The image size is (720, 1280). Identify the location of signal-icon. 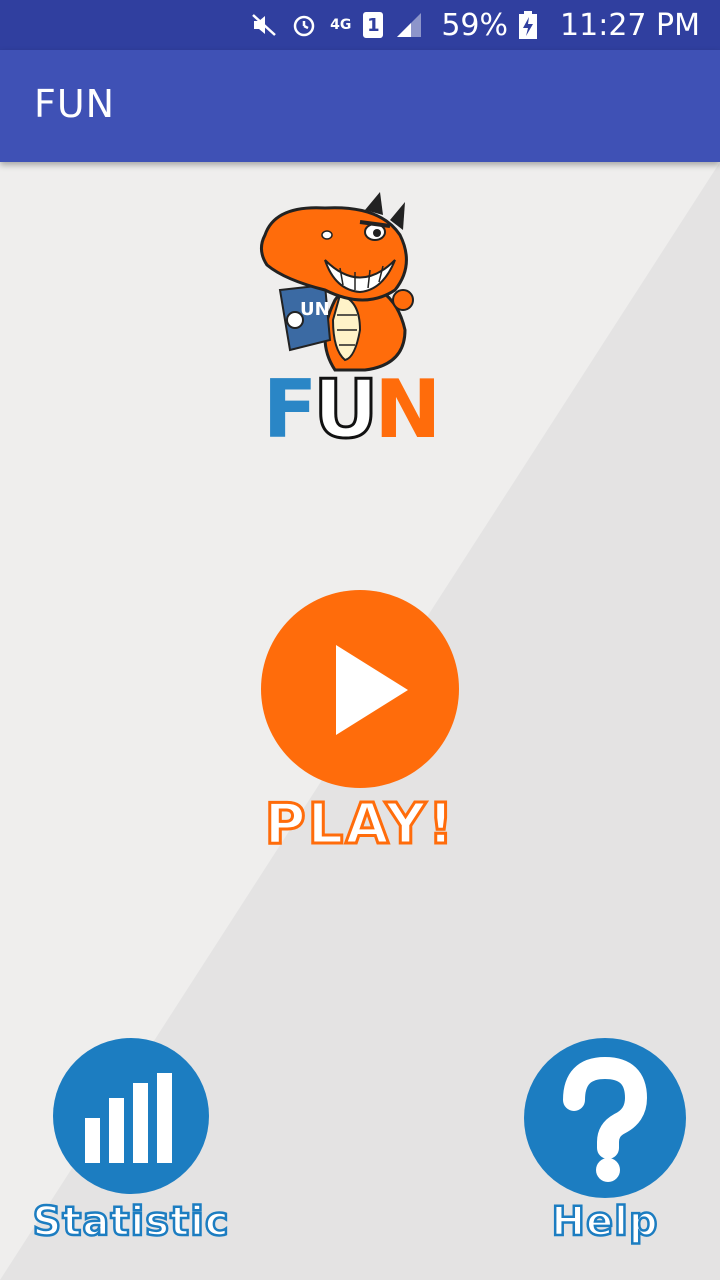
(409, 25).